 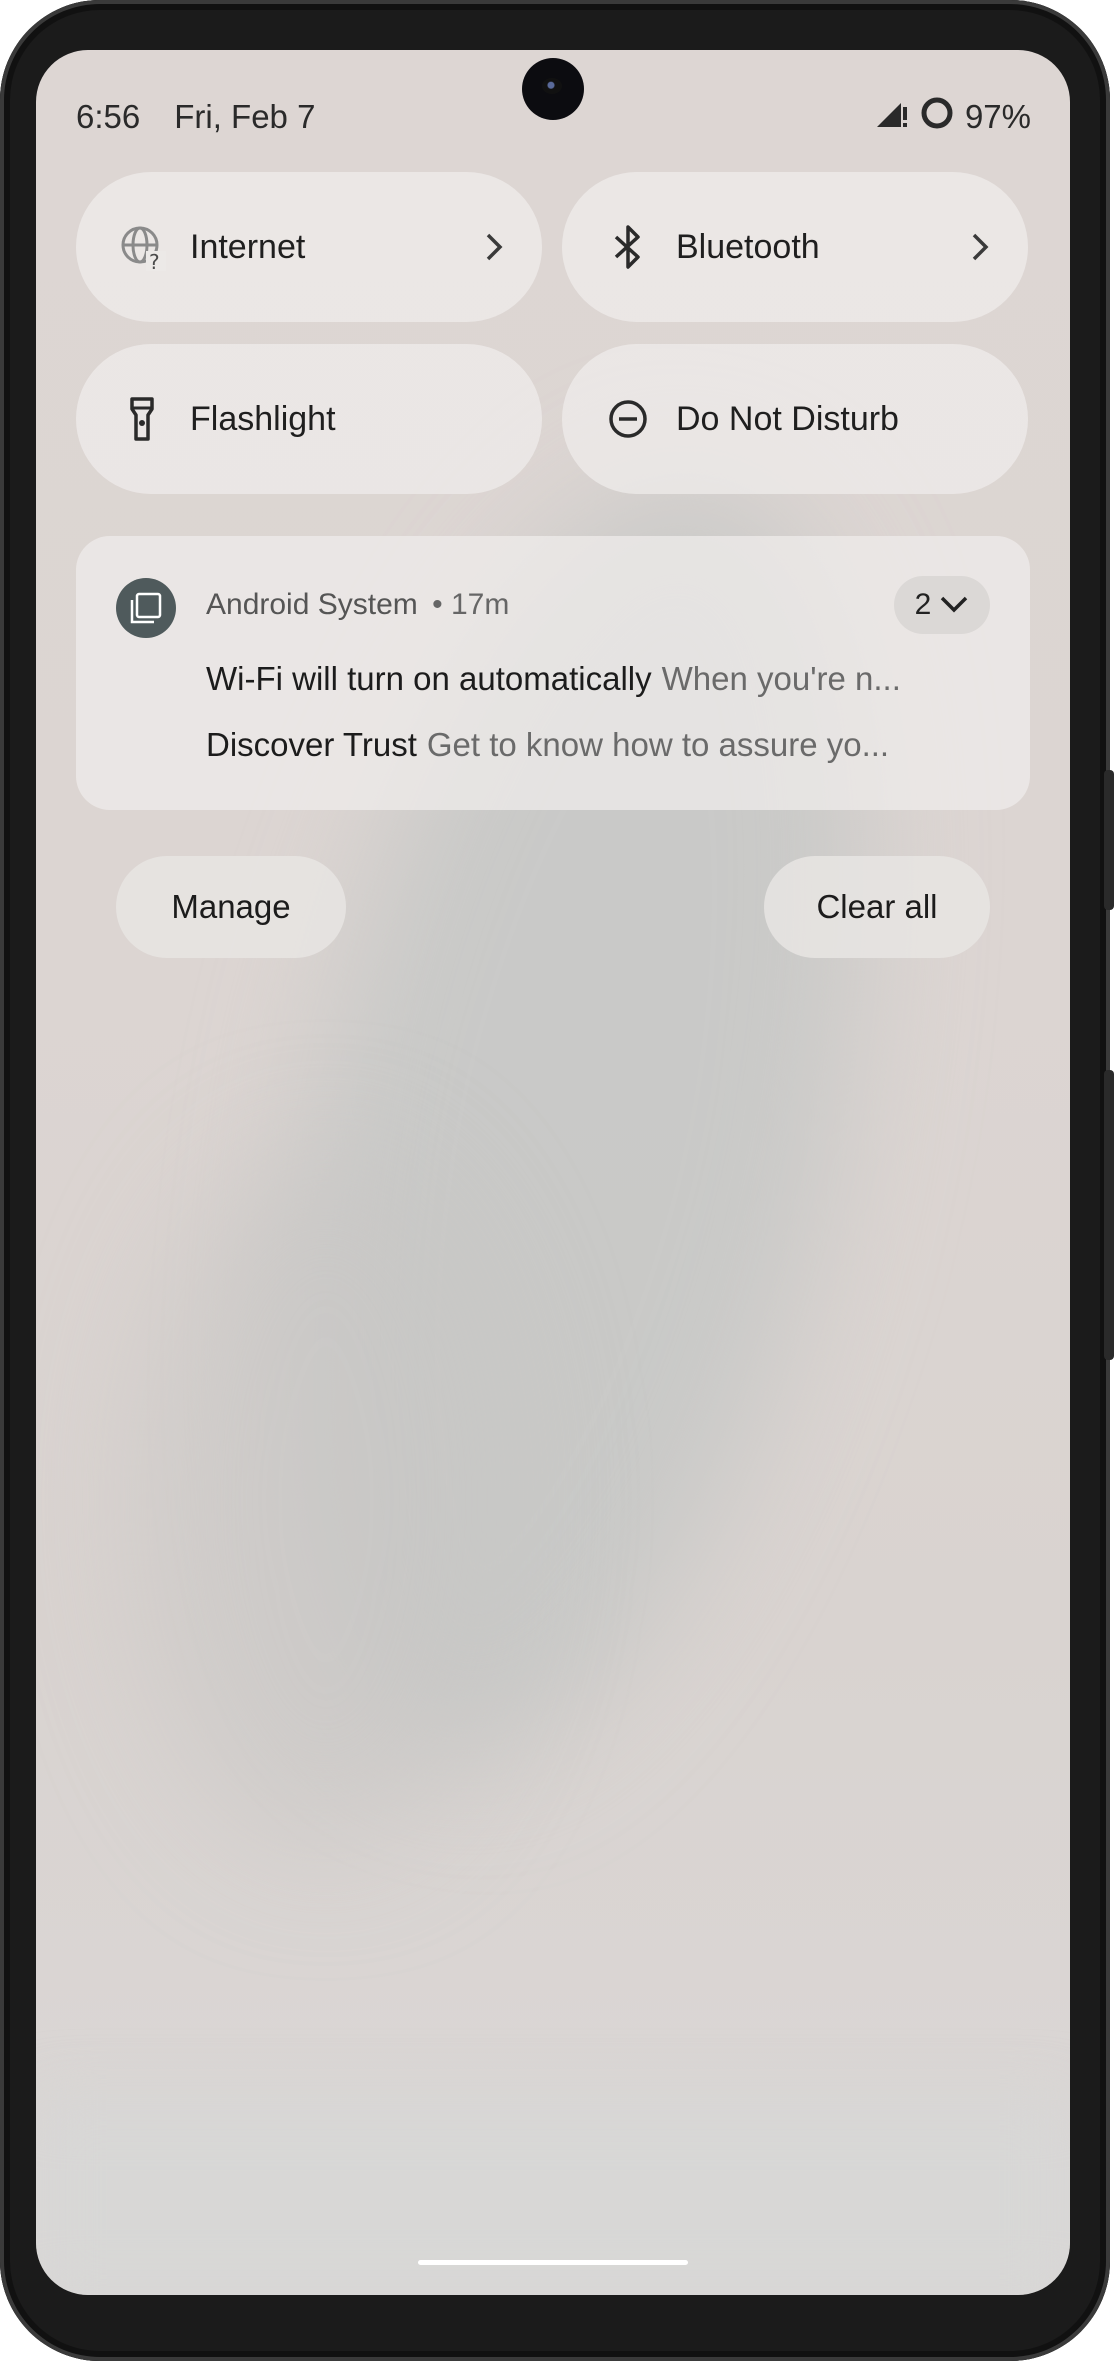 I want to click on gesture-navigation-bar, so click(x=553, y=2262).